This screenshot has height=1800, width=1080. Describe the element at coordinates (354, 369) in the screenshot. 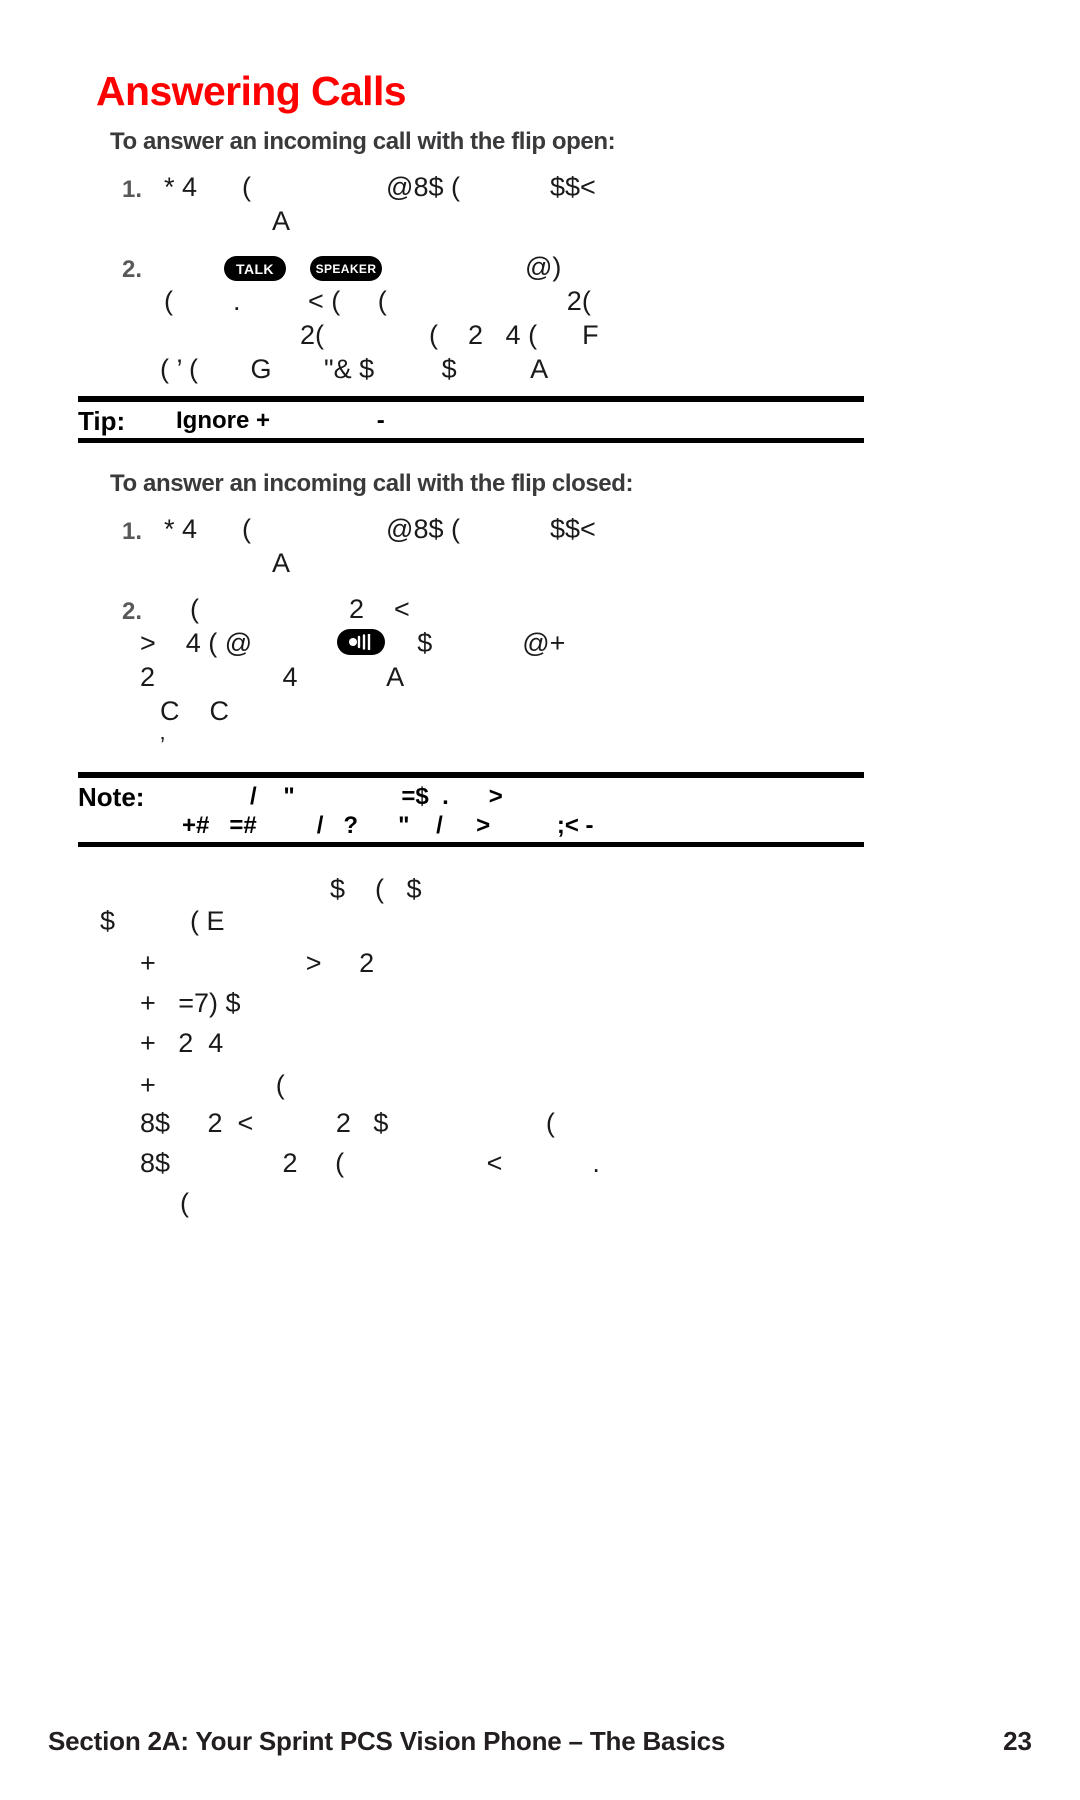

I see `step-text-line: ( ’ ( G "& $ $ A` at that location.